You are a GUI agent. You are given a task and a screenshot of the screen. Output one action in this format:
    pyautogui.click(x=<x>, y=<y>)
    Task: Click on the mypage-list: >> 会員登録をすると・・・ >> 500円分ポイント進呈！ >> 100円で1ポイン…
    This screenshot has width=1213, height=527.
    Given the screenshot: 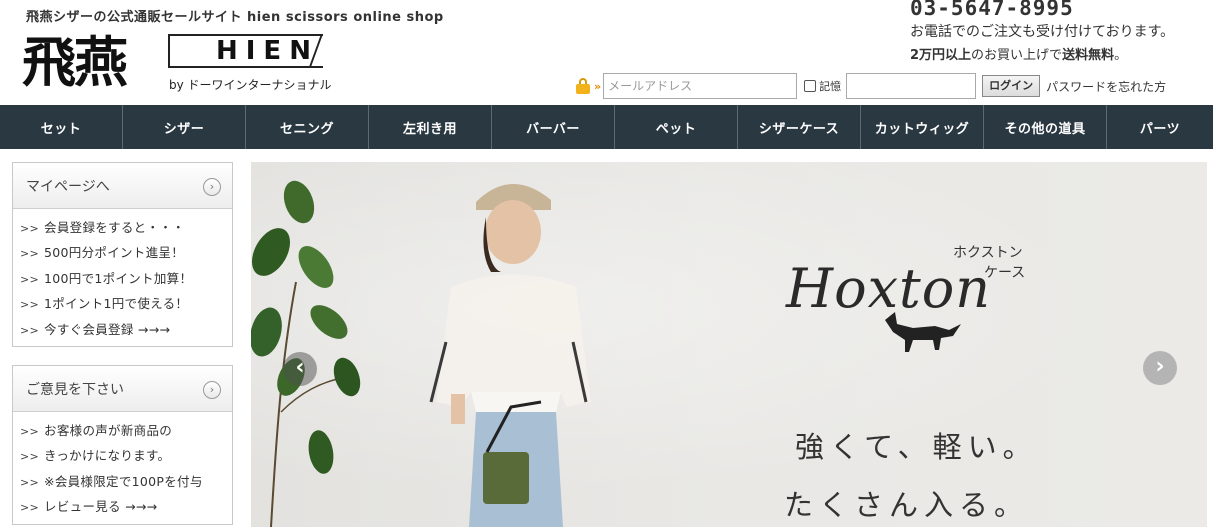 What is the action you would take?
    pyautogui.click(x=122, y=277)
    